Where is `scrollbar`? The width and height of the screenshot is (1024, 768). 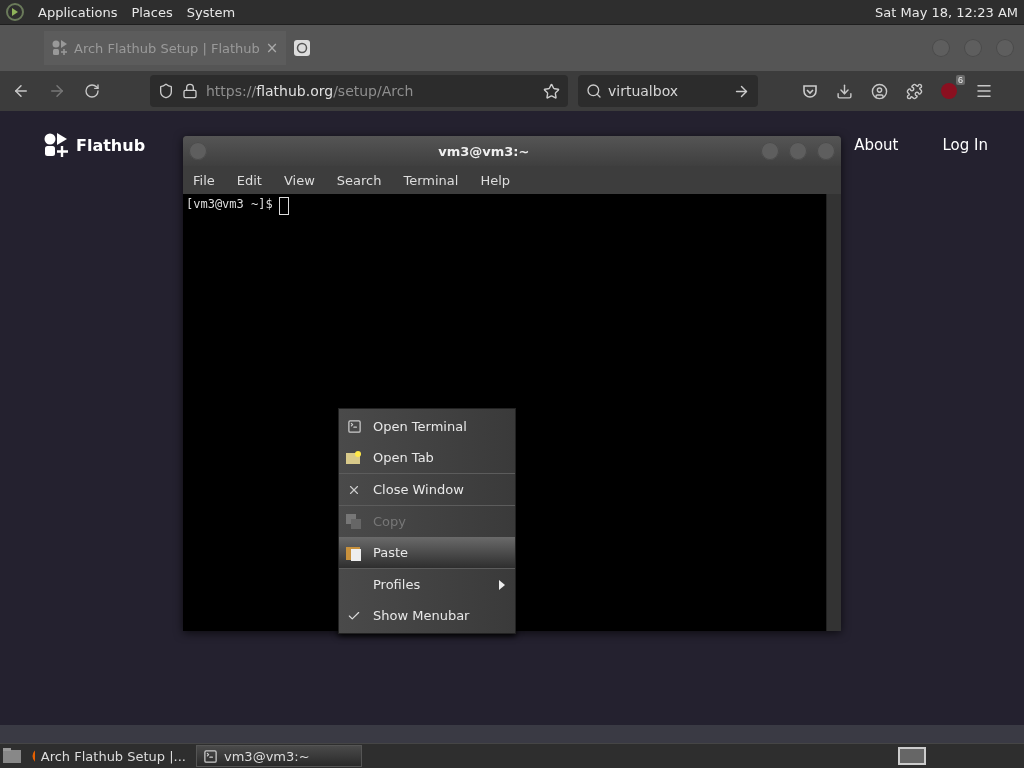 scrollbar is located at coordinates (833, 412).